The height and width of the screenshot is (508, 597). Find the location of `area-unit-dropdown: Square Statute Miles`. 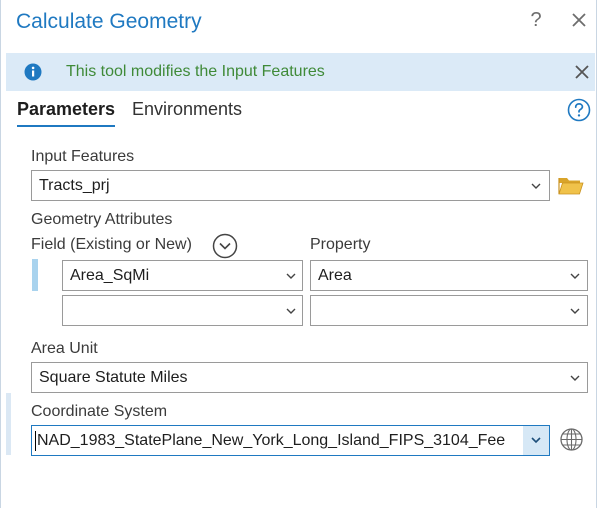

area-unit-dropdown: Square Statute Miles is located at coordinates (309, 377).